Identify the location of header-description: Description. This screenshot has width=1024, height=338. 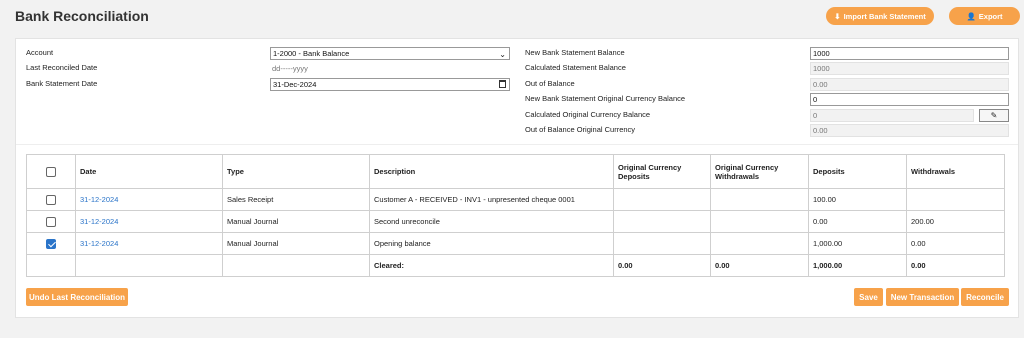
(491, 171).